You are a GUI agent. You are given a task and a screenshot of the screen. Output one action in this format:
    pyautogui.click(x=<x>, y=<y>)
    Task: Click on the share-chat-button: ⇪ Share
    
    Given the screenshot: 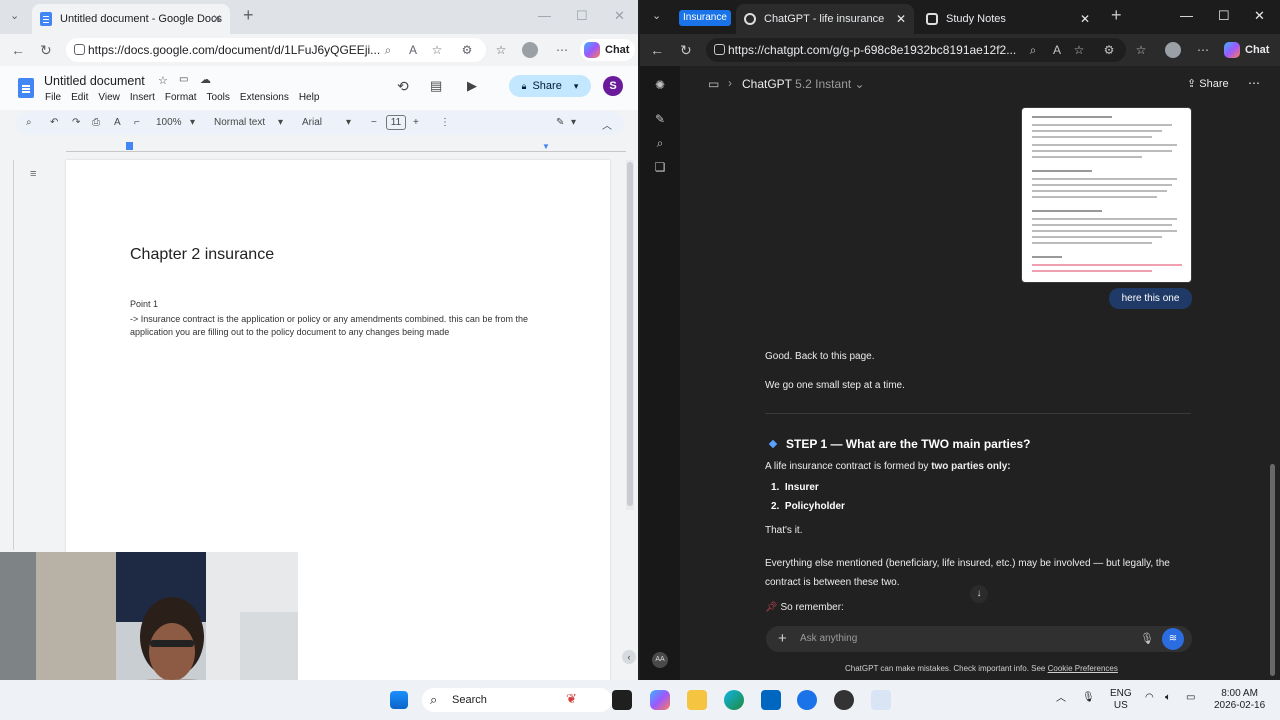 What is the action you would take?
    pyautogui.click(x=1208, y=83)
    